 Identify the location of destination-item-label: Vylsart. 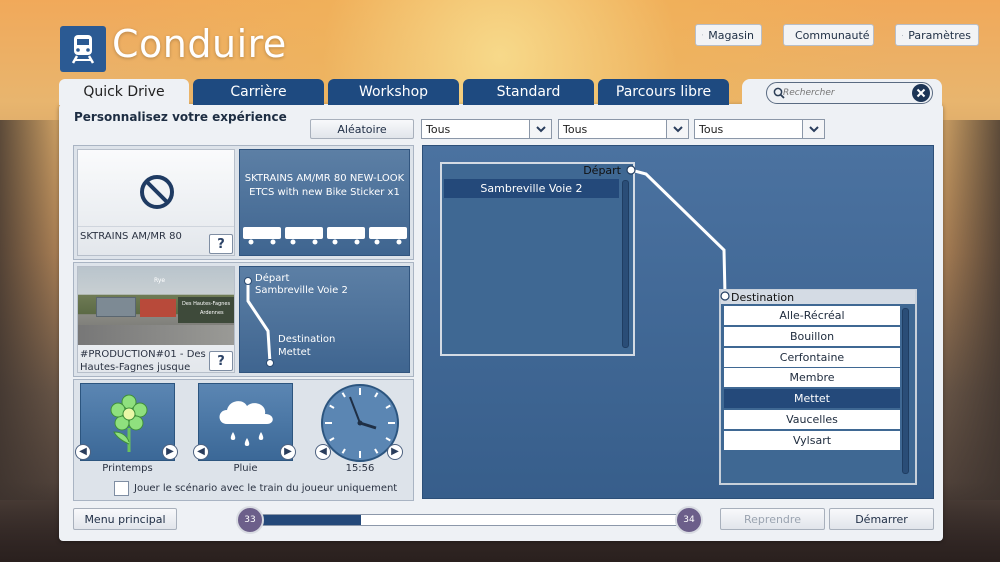
(812, 440).